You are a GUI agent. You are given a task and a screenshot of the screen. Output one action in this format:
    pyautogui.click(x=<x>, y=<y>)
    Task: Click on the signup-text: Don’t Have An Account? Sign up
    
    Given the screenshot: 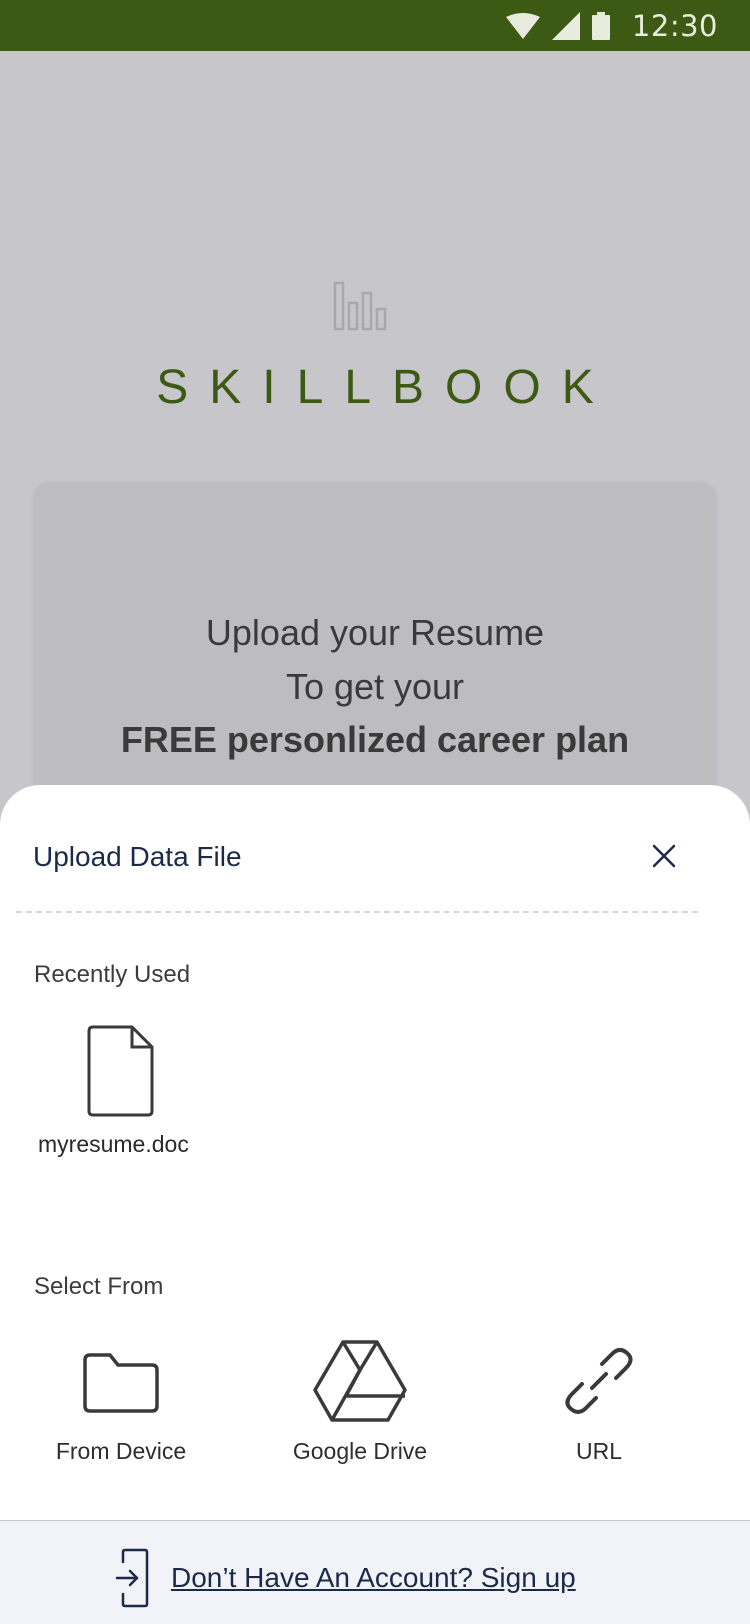 What is the action you would take?
    pyautogui.click(x=373, y=1578)
    